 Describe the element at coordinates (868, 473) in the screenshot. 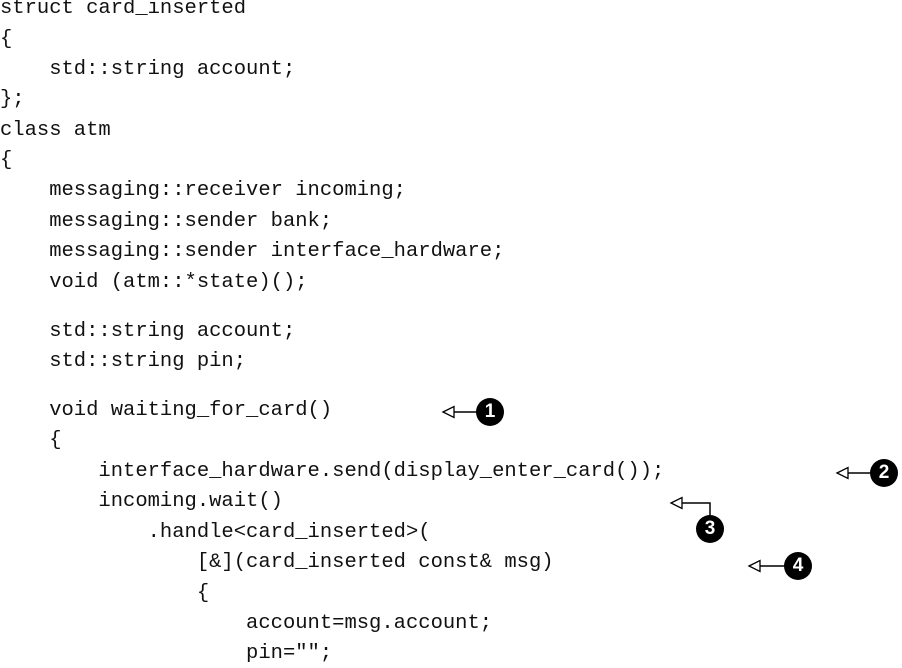

I see `callout-2: 2` at that location.